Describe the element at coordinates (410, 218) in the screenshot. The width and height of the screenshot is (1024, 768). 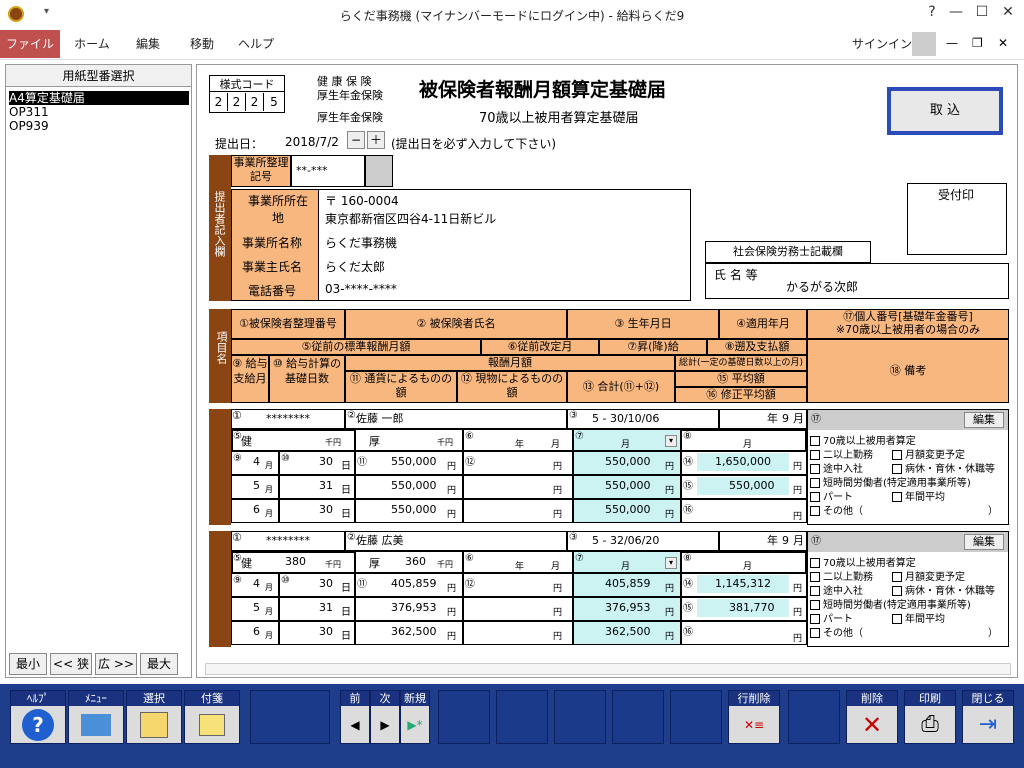
I see `address-value: 東京都新宿区四谷4-11日新ビル` at that location.